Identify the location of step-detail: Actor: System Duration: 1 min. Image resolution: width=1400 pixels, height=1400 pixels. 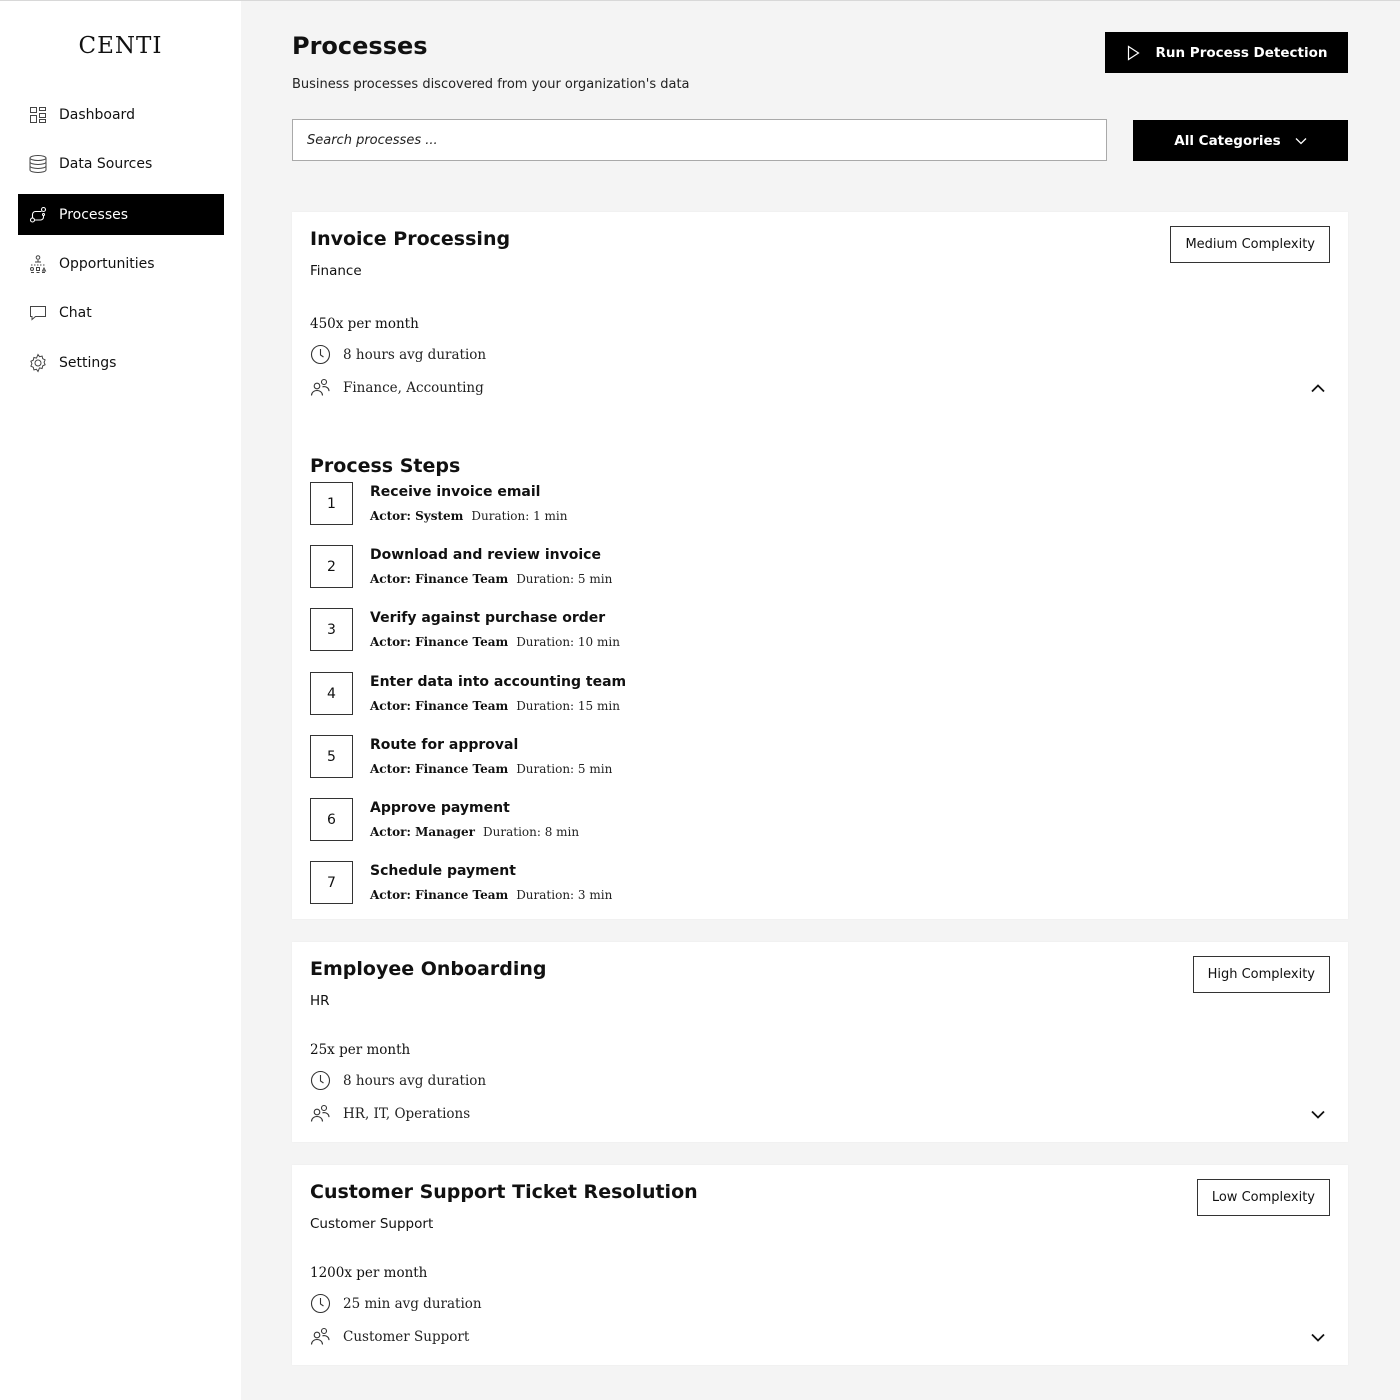
(468, 516).